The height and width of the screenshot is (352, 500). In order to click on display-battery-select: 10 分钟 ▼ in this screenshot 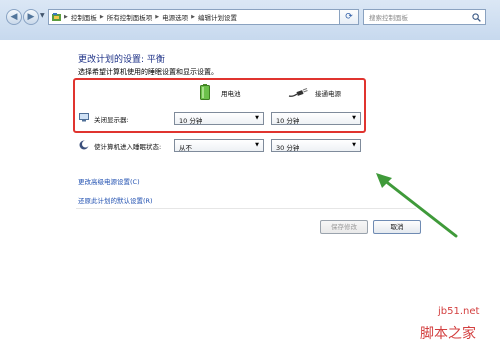, I will do `click(219, 118)`.